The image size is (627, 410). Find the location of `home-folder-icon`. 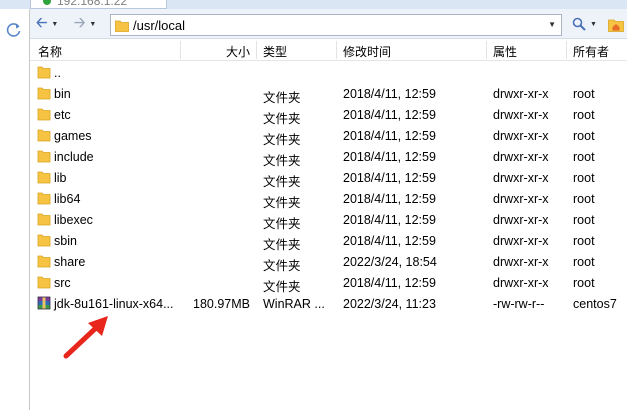

home-folder-icon is located at coordinates (616, 25).